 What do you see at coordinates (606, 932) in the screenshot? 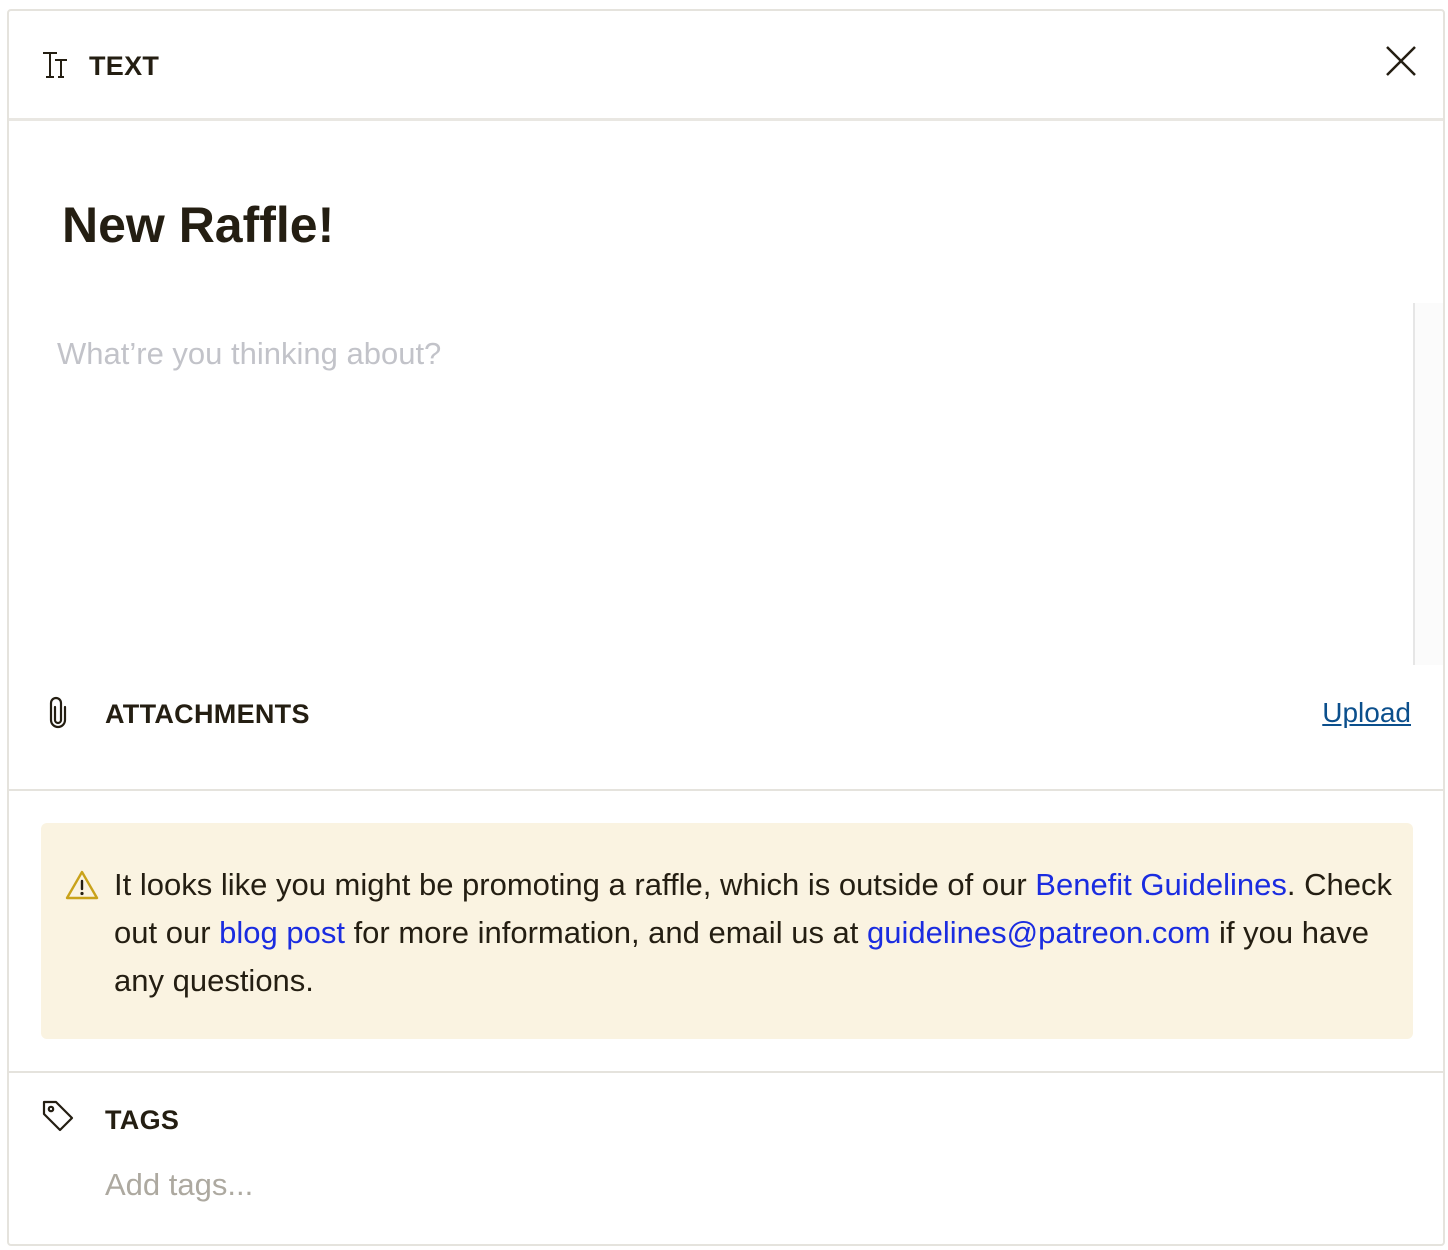
I see `warning-text: for more information, and email us at` at bounding box center [606, 932].